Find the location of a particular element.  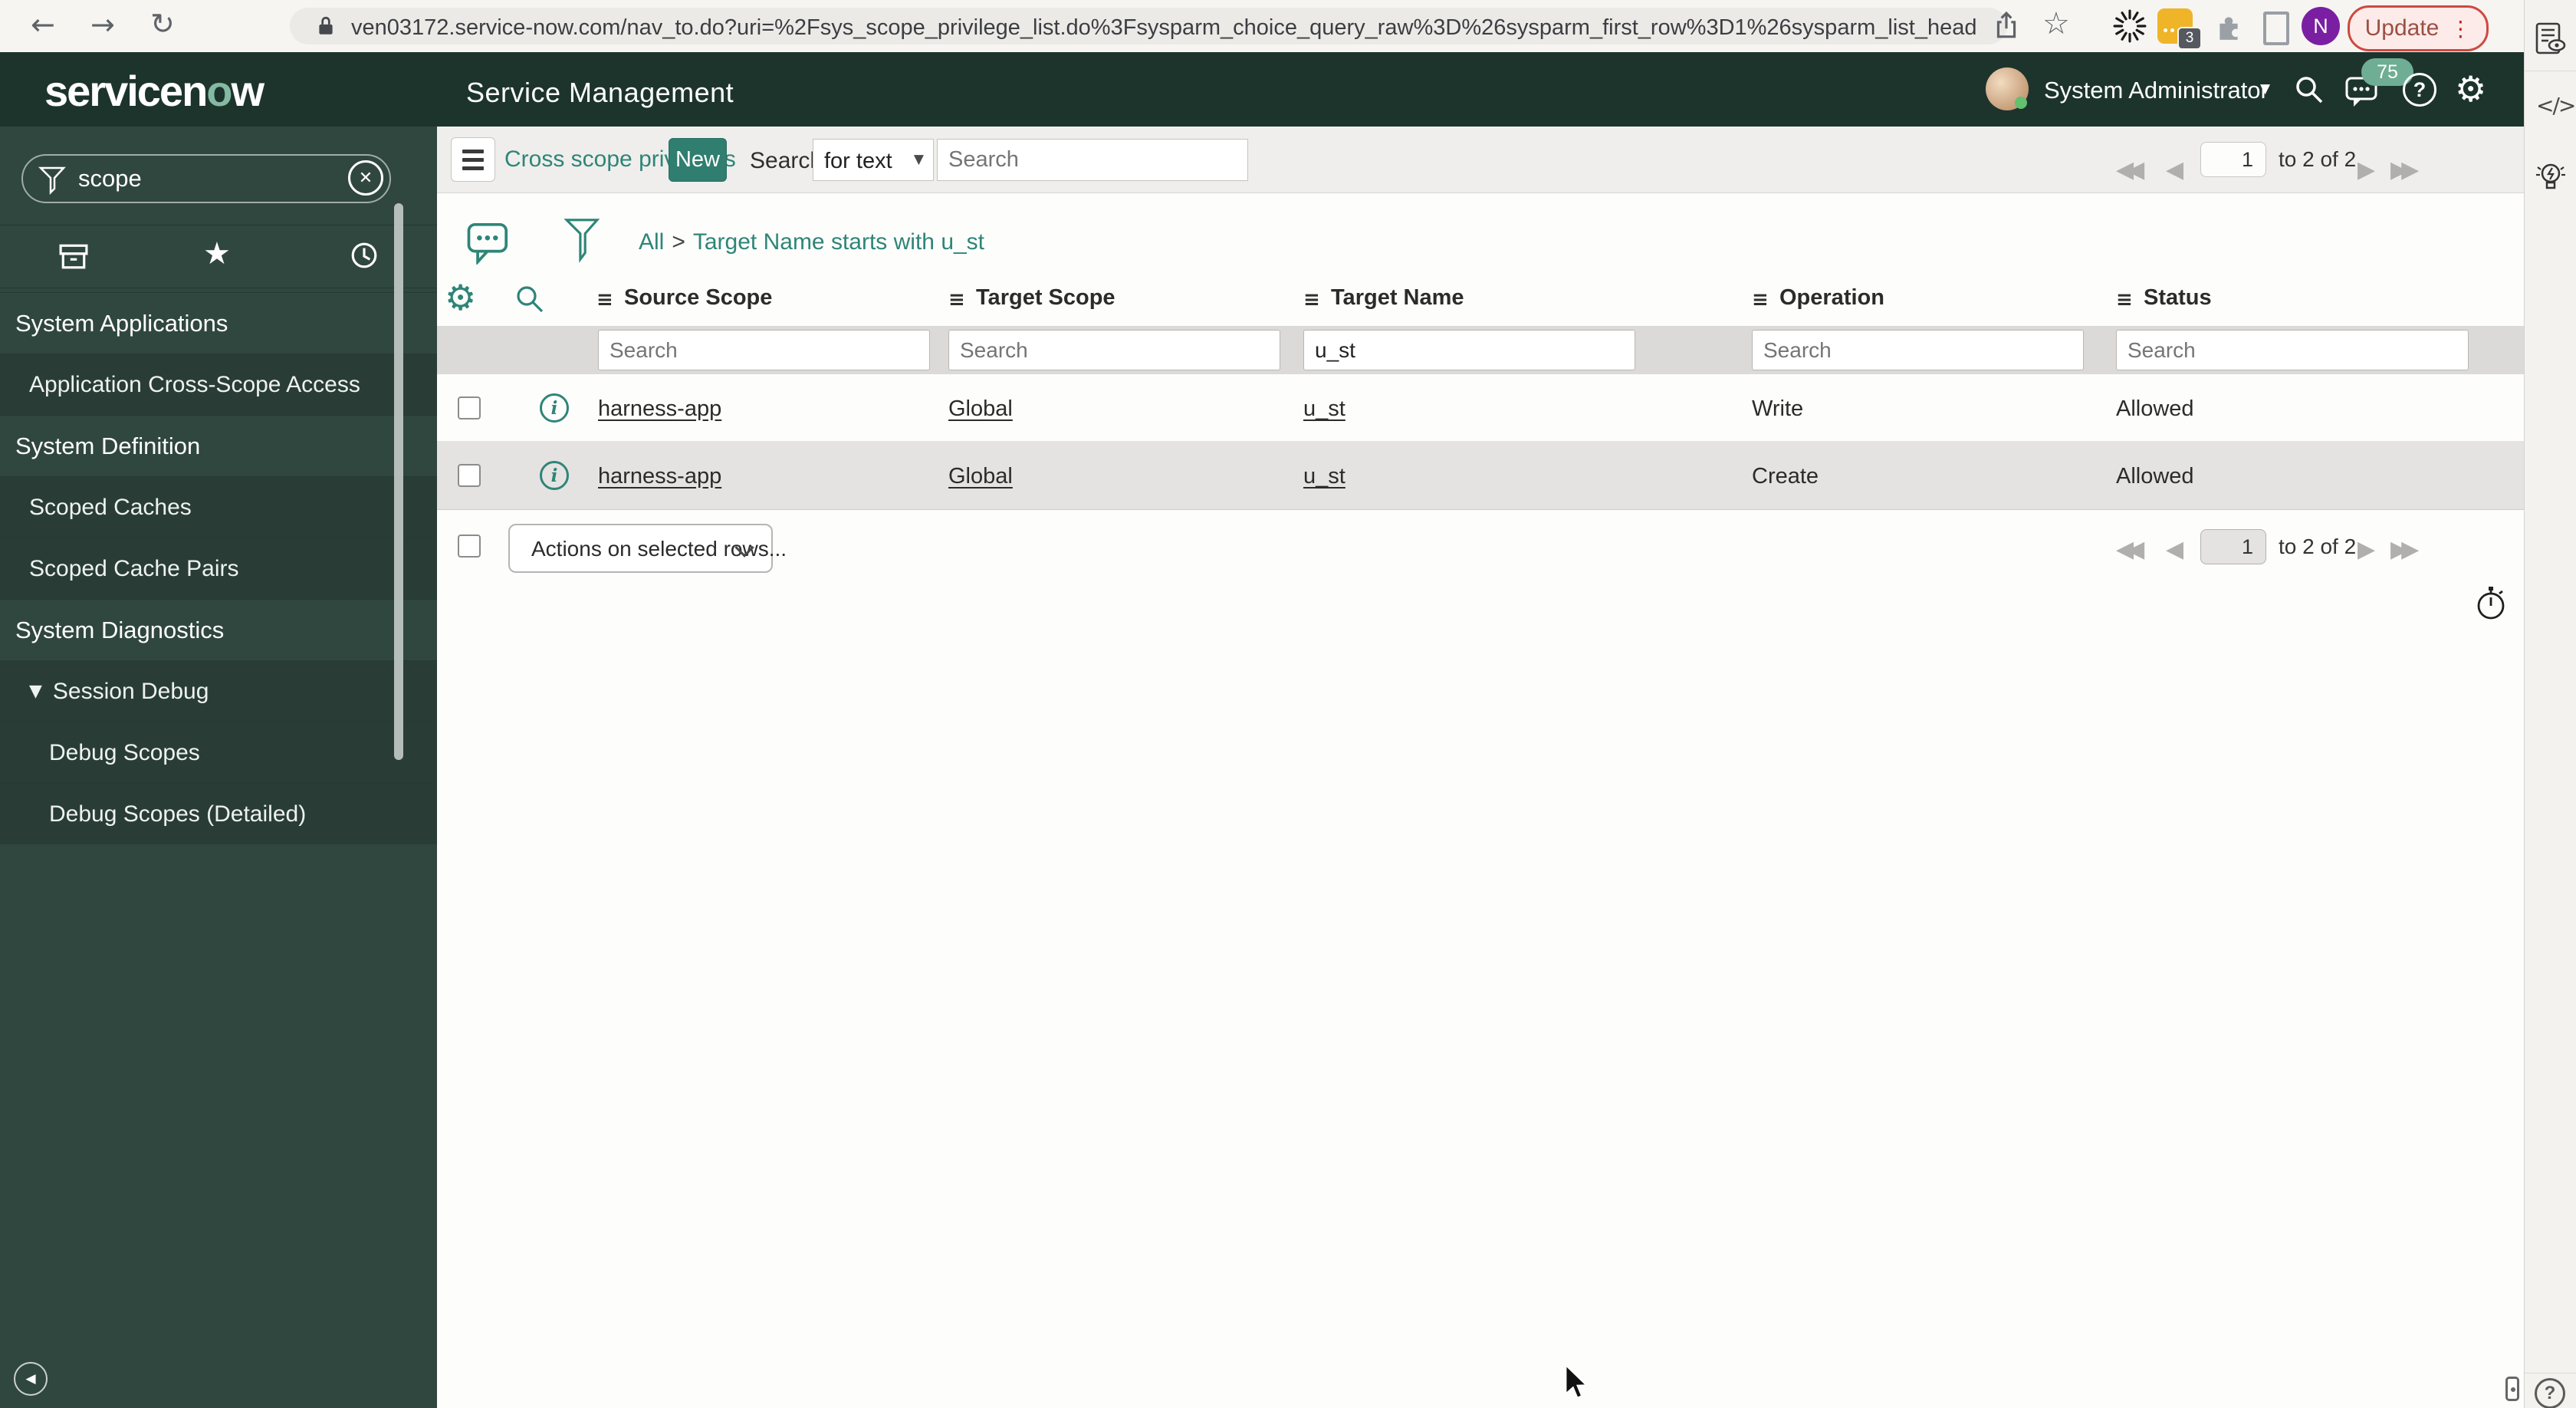

search-type-select: for text ▼ is located at coordinates (873, 160).